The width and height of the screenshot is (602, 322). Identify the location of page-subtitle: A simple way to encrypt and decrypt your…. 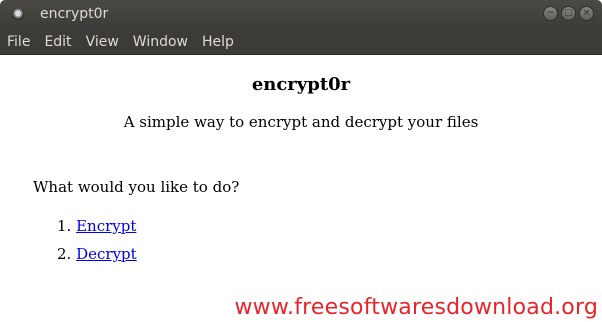
(301, 122).